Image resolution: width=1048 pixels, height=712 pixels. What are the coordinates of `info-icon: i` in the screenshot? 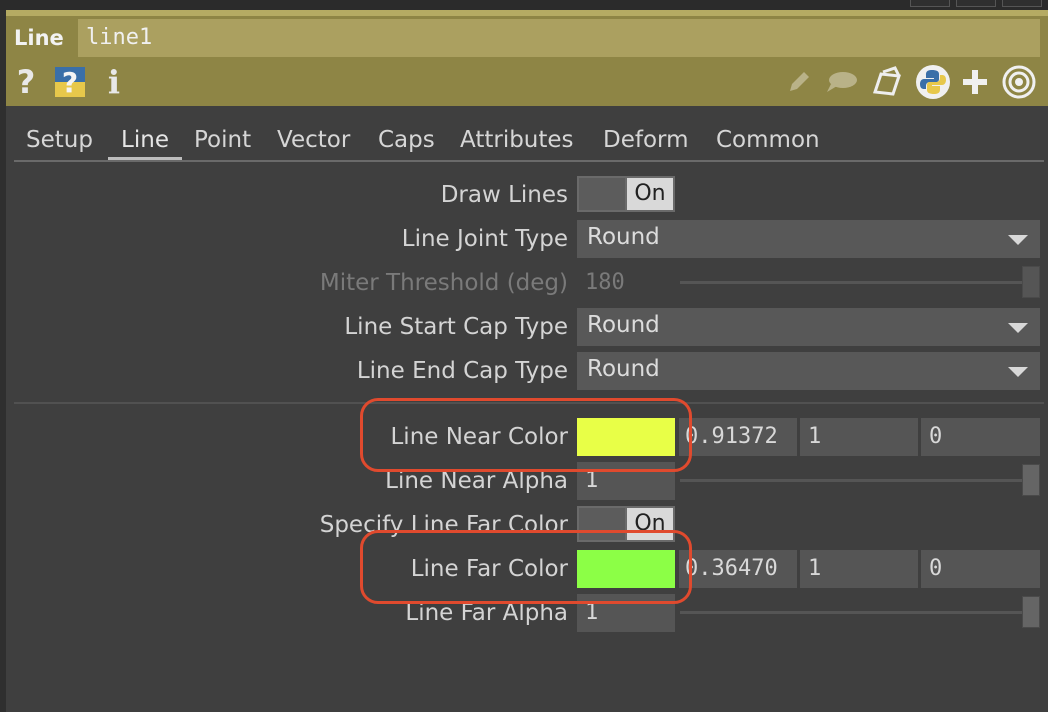 It's located at (114, 82).